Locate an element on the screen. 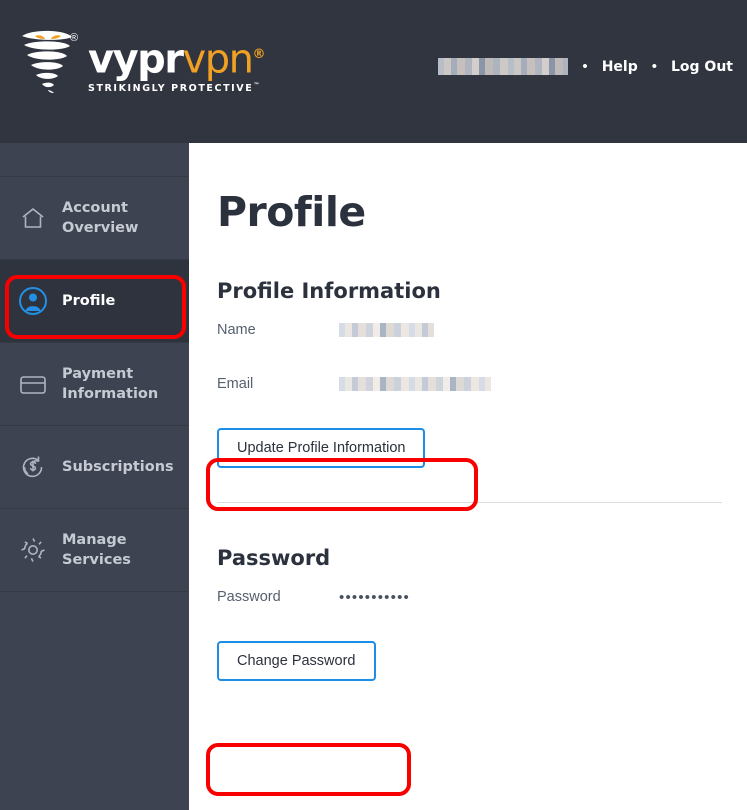 The image size is (747, 810). logo-registered-mark: ® is located at coordinates (258, 54).